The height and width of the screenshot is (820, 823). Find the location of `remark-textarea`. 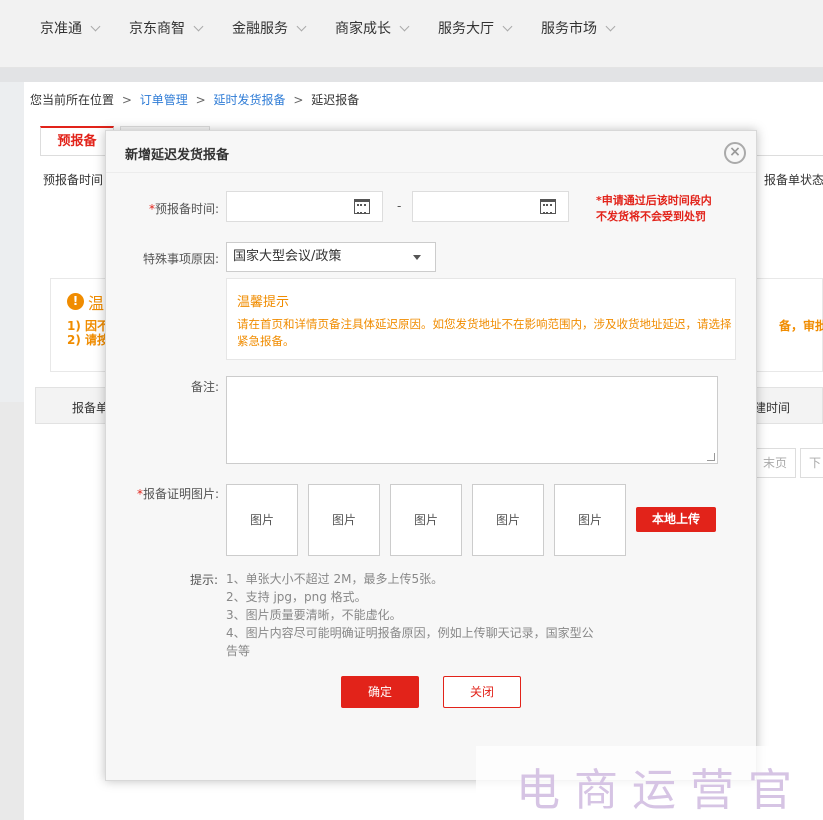

remark-textarea is located at coordinates (472, 420).